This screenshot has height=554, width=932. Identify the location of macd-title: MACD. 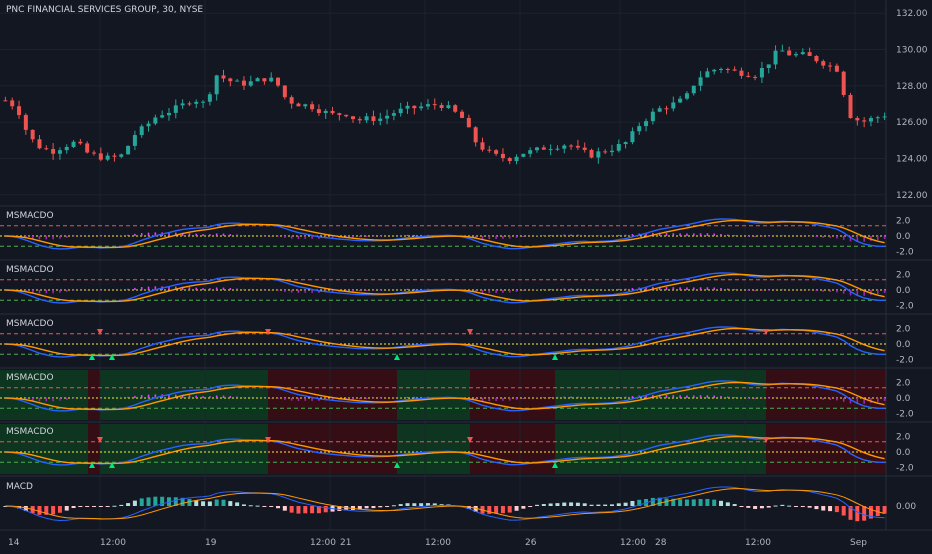
(19, 487).